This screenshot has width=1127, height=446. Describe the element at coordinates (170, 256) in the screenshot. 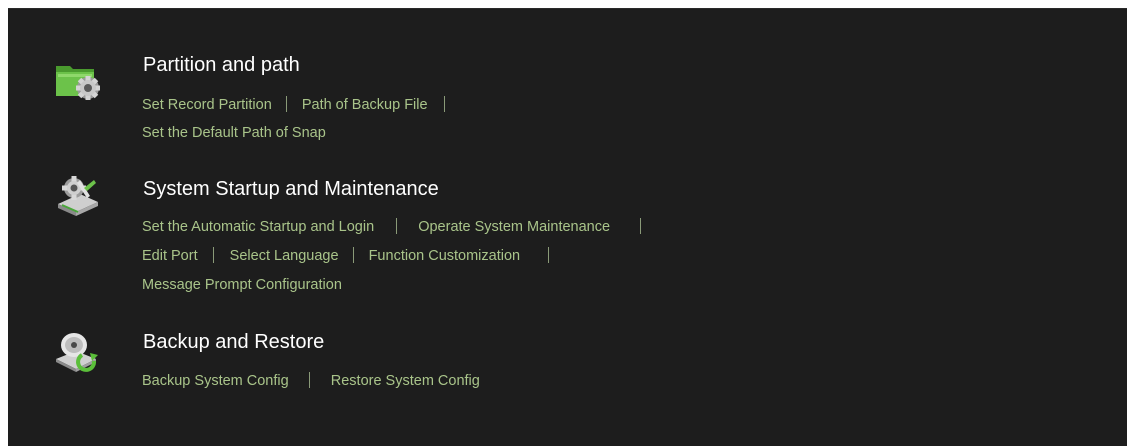

I see `edit-port-link: Edit Port` at that location.